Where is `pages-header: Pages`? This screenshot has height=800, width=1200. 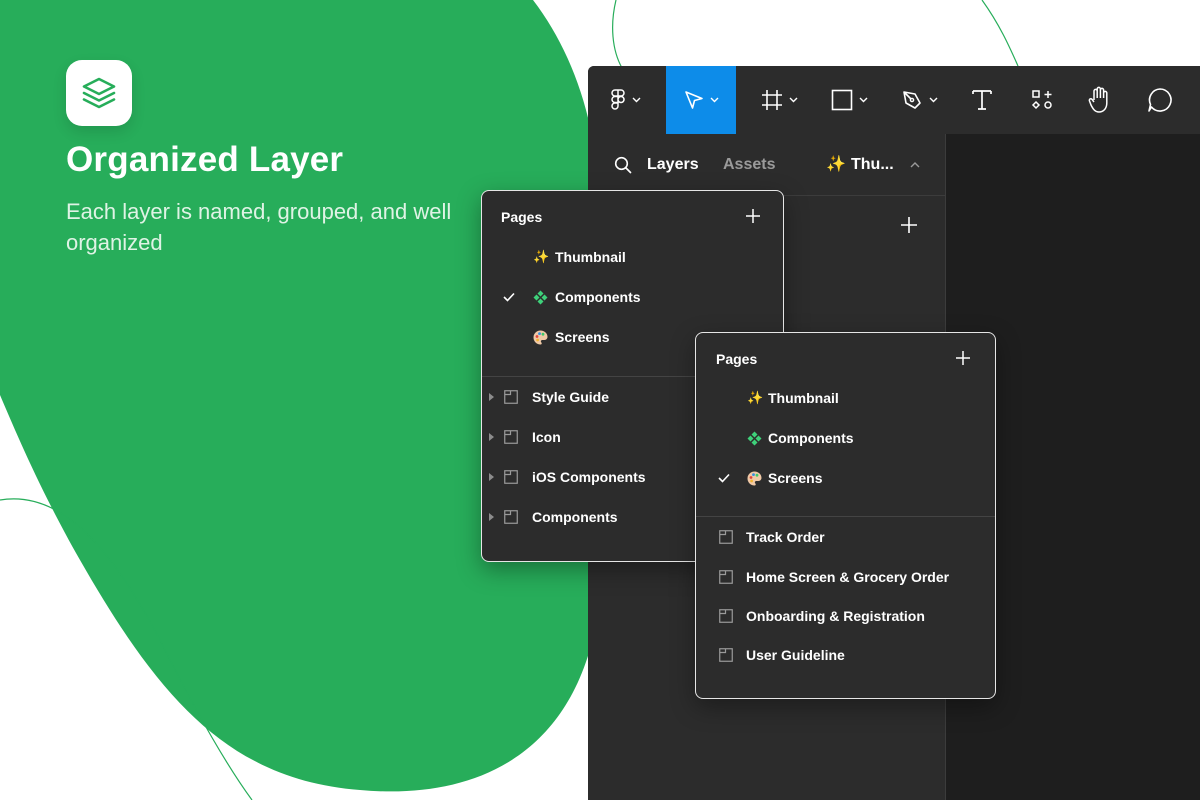 pages-header: Pages is located at coordinates (632, 217).